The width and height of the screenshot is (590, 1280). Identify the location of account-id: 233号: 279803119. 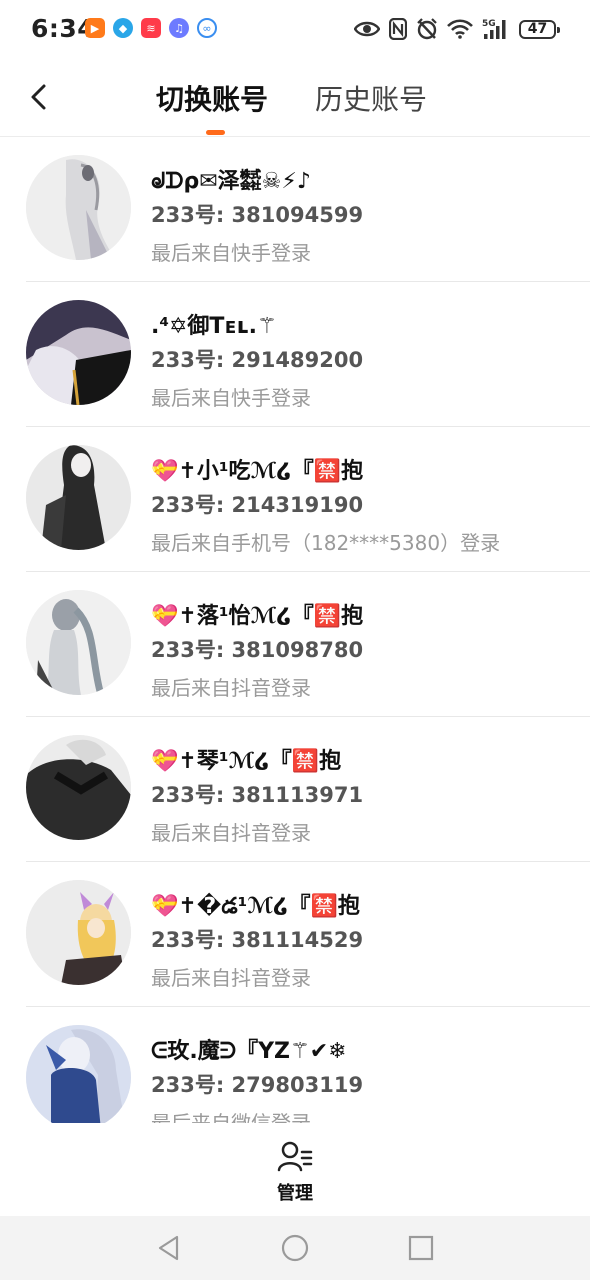
(257, 1085).